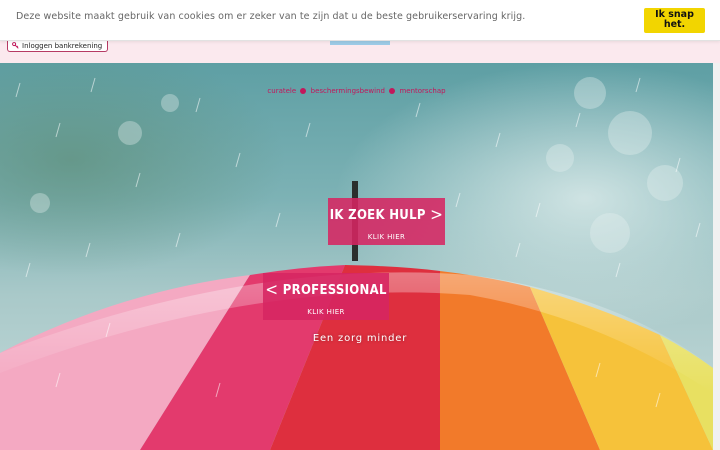  I want to click on service-tagline: curatele beschermingsbewind mentorschap, so click(356, 91).